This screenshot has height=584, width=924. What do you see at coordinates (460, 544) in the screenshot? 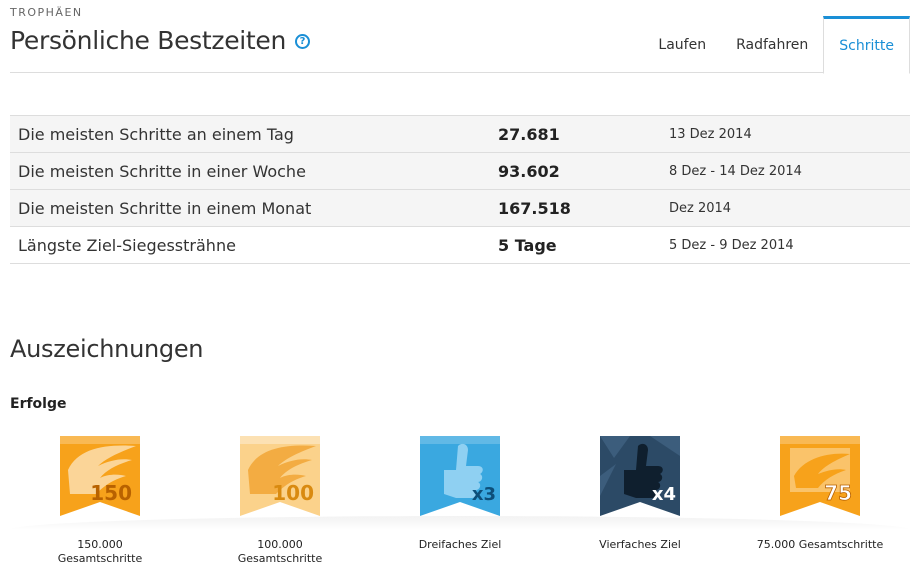
I see `badge-label: Dreifaches Ziel` at bounding box center [460, 544].